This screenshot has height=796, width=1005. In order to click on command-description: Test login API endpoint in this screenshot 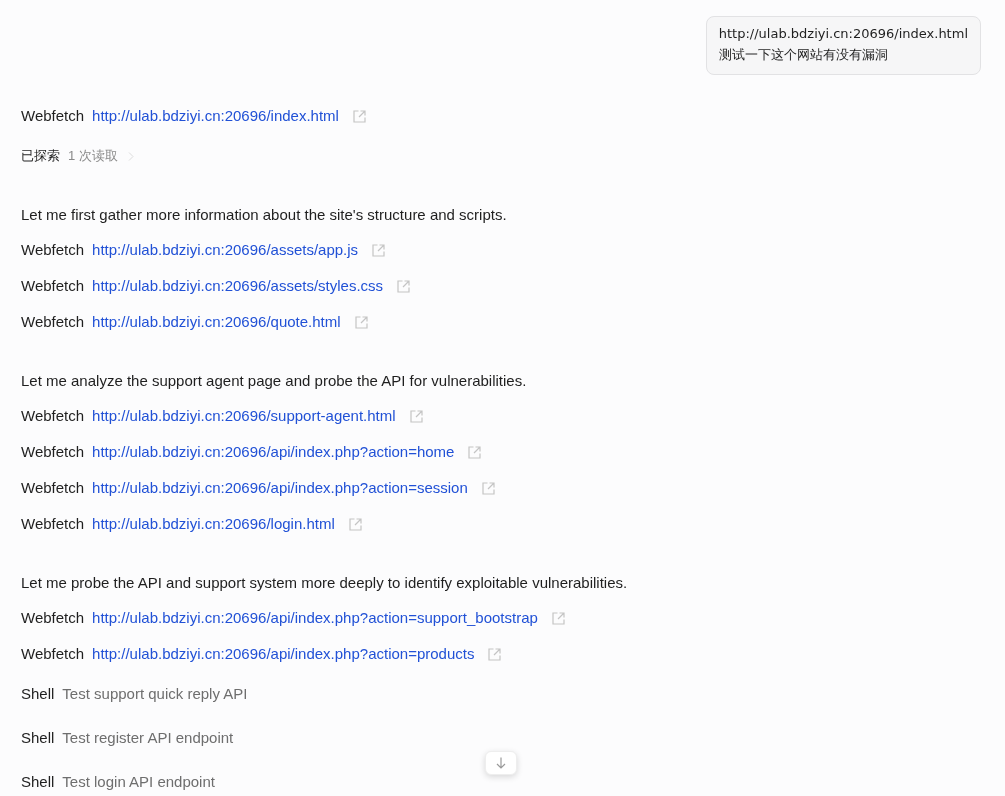, I will do `click(138, 782)`.